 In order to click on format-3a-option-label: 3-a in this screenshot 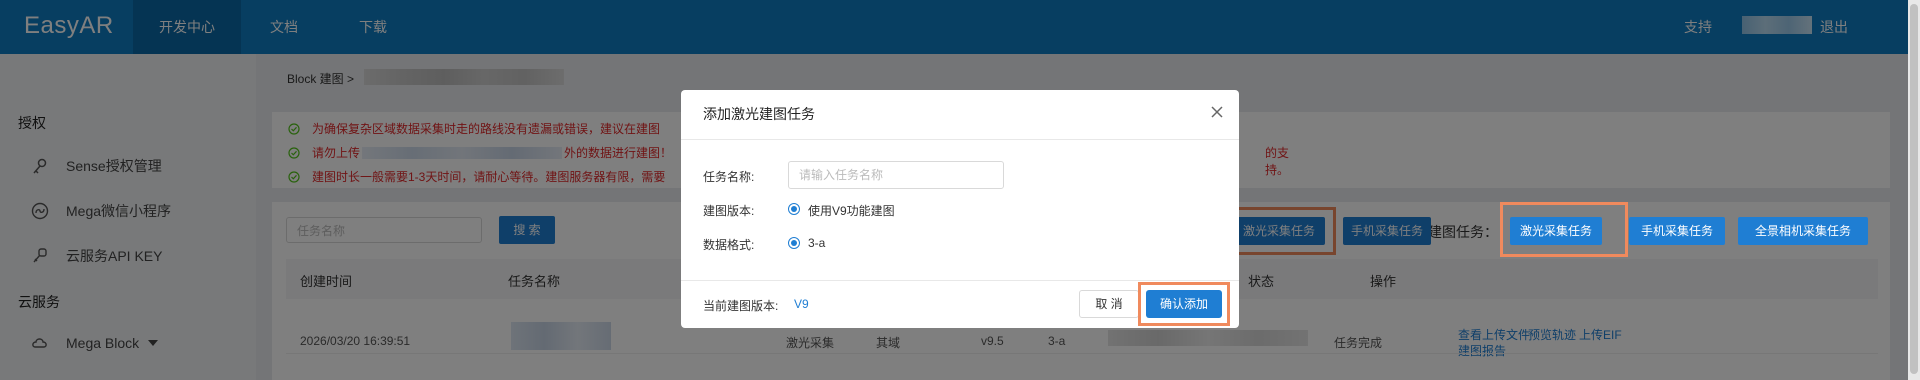, I will do `click(816, 243)`.